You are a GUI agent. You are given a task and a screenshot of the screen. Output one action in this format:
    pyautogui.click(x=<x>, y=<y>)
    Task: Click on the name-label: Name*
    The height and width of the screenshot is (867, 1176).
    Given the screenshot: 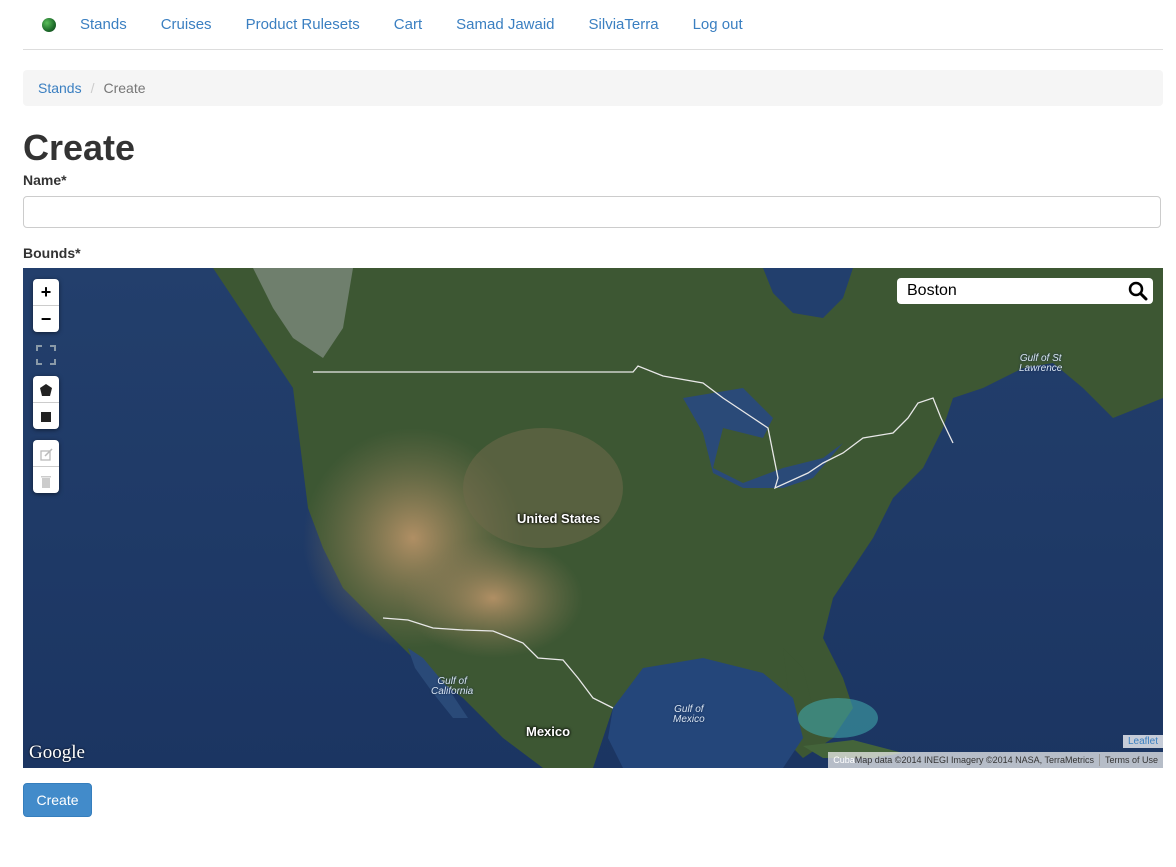 What is the action you would take?
    pyautogui.click(x=45, y=180)
    